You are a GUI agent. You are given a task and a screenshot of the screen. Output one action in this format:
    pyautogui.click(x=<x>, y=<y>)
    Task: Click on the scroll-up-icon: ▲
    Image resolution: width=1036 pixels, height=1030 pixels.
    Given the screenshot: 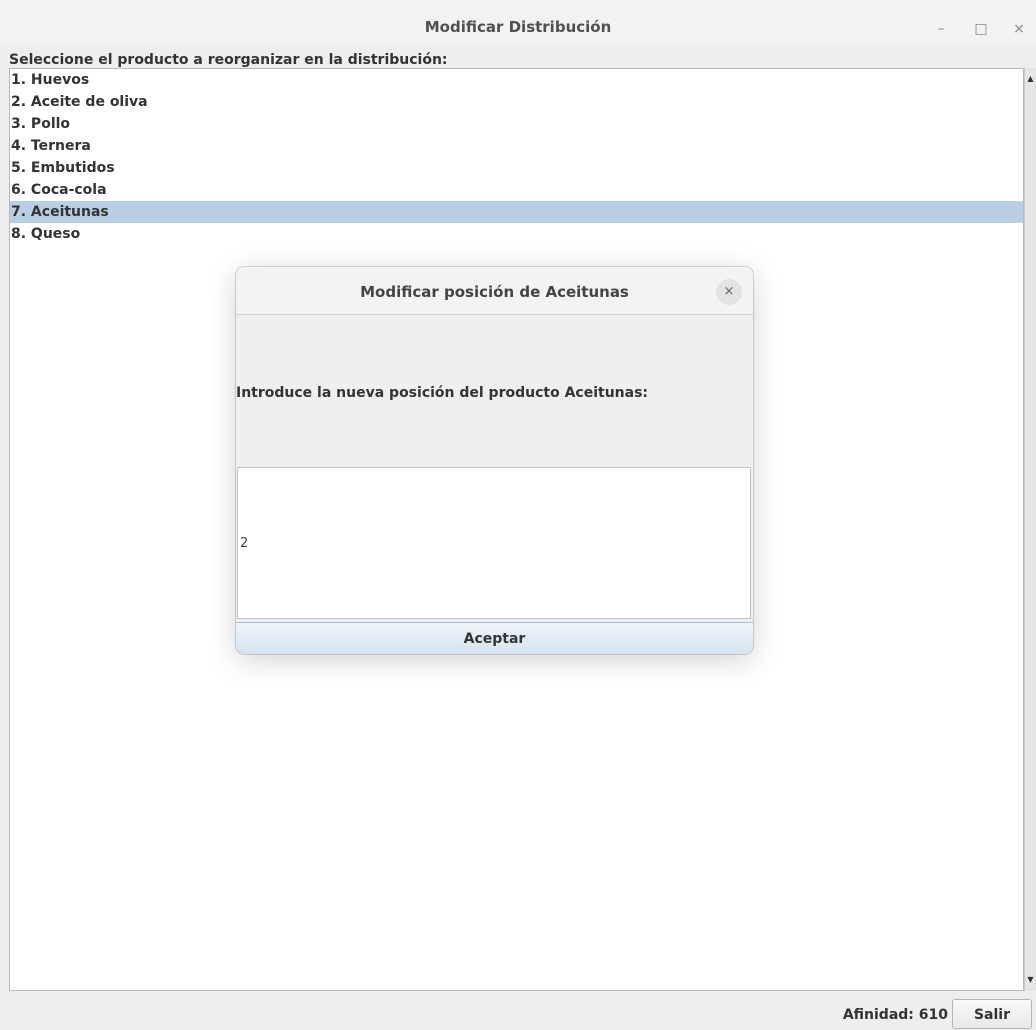 What is the action you would take?
    pyautogui.click(x=1030, y=79)
    